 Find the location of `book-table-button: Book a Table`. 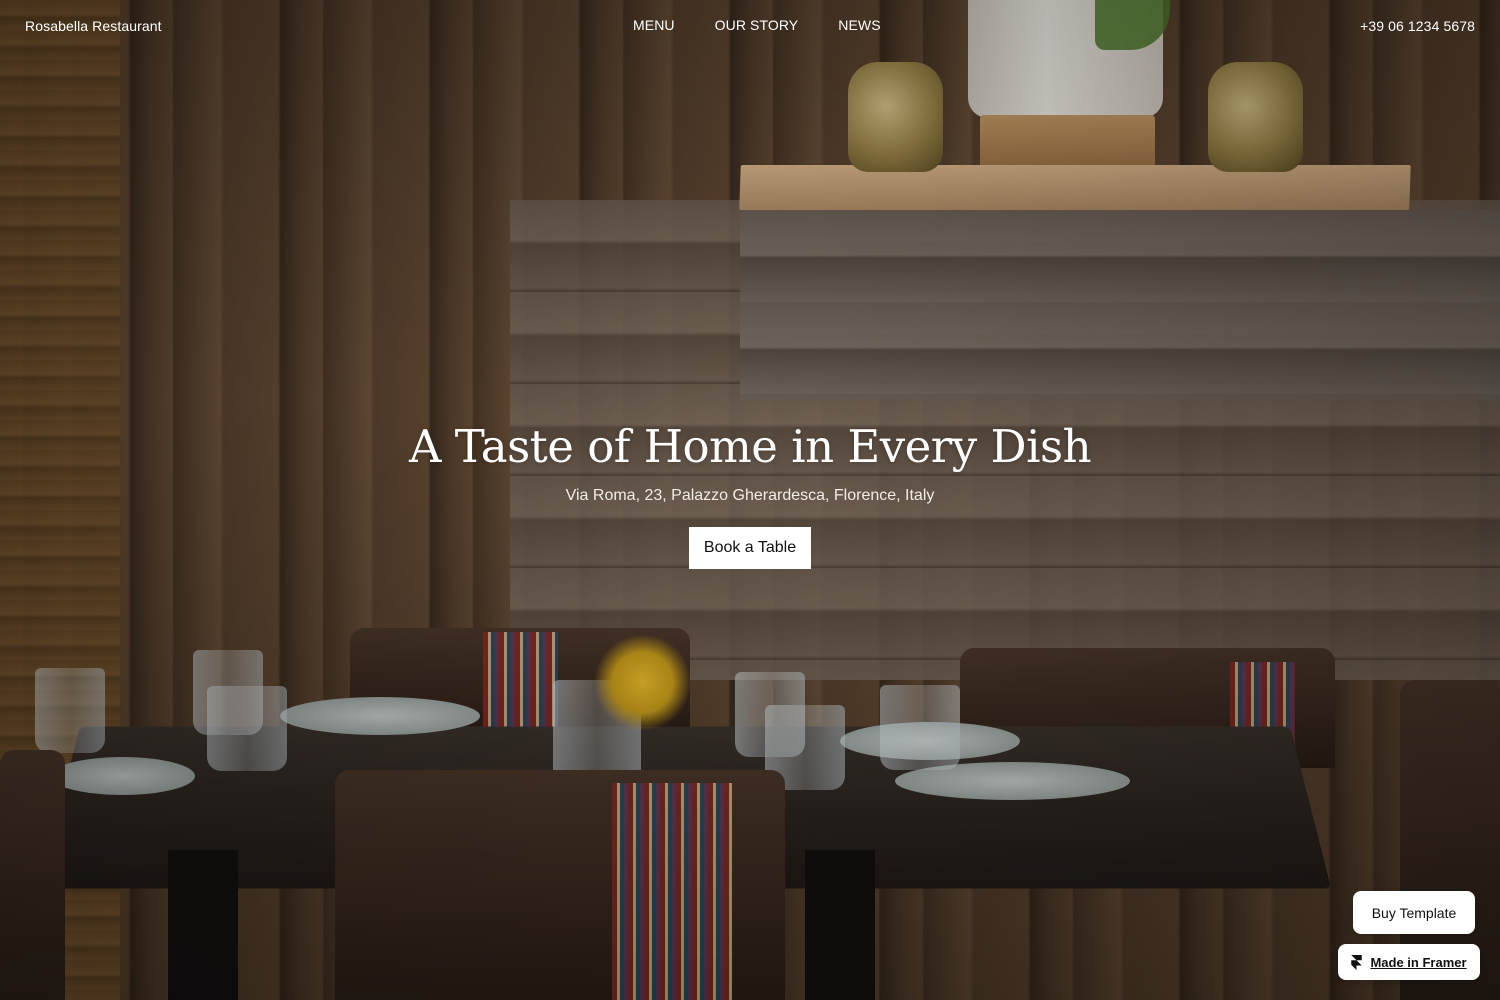

book-table-button: Book a Table is located at coordinates (750, 548).